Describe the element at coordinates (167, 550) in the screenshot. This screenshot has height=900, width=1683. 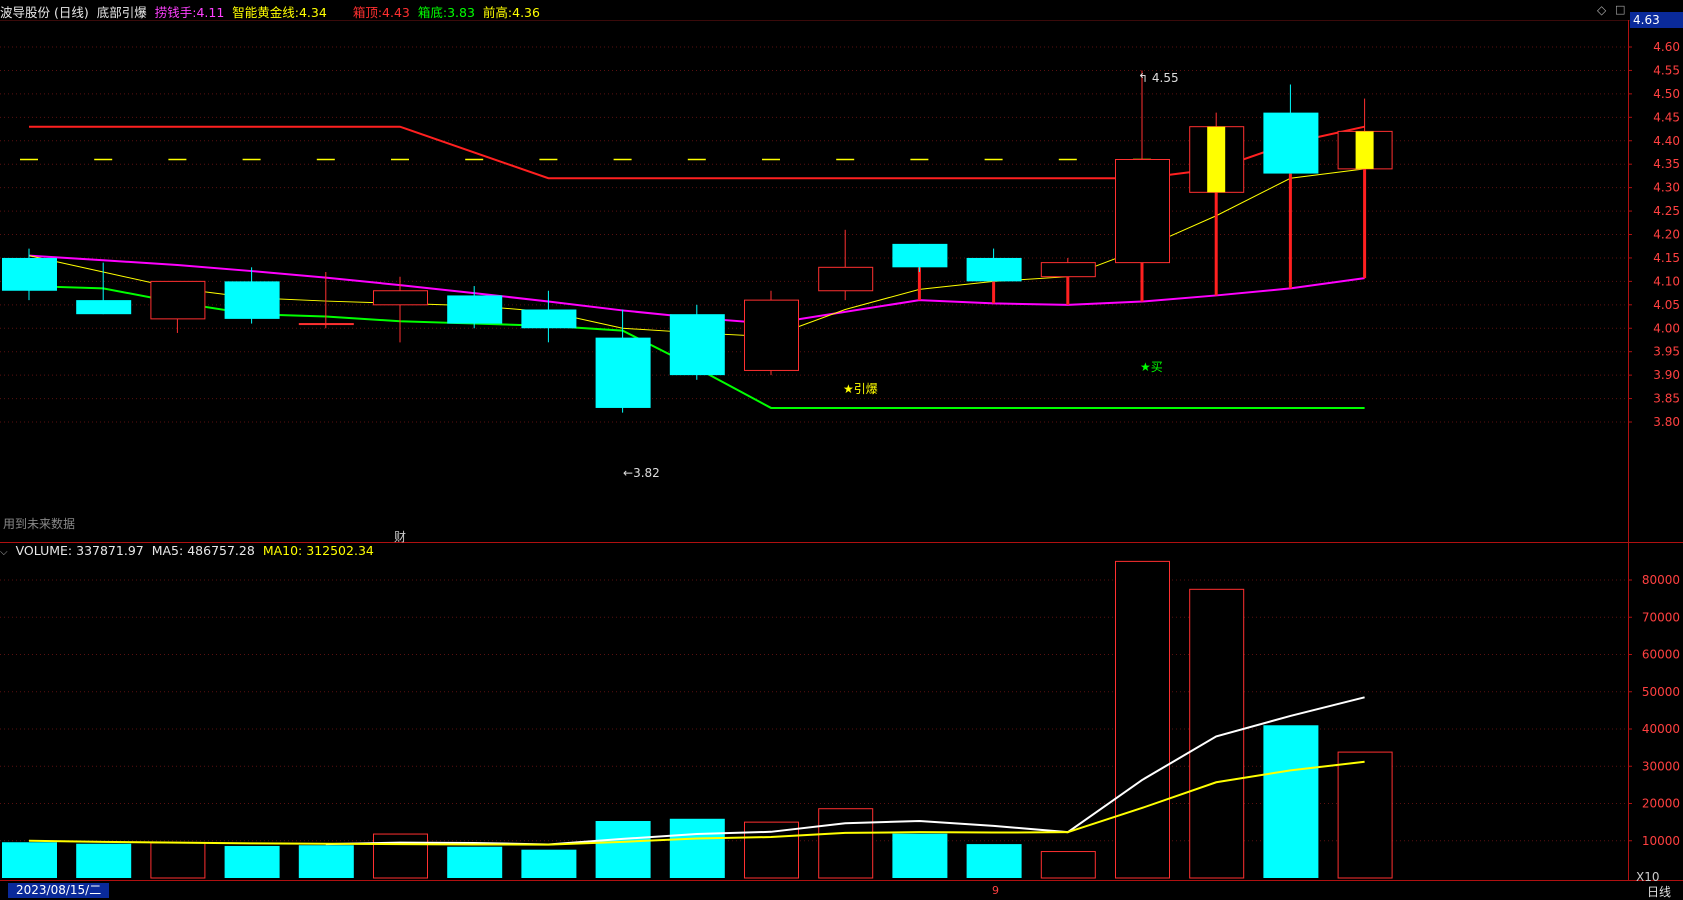
I see `ma5-label: MA5:` at that location.